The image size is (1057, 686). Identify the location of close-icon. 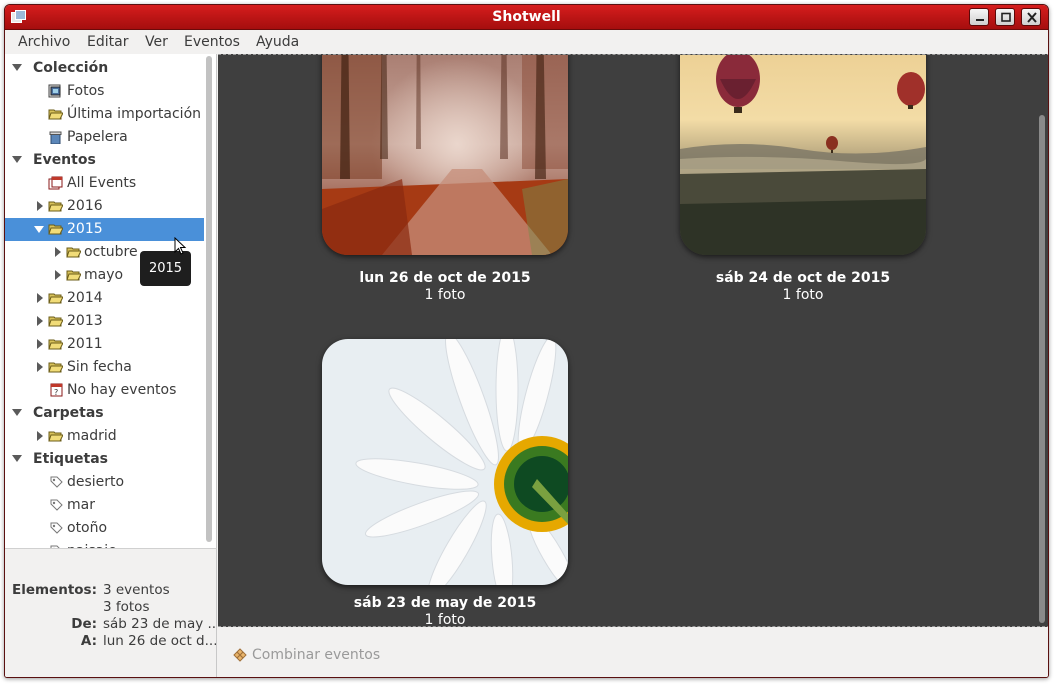
(1032, 17).